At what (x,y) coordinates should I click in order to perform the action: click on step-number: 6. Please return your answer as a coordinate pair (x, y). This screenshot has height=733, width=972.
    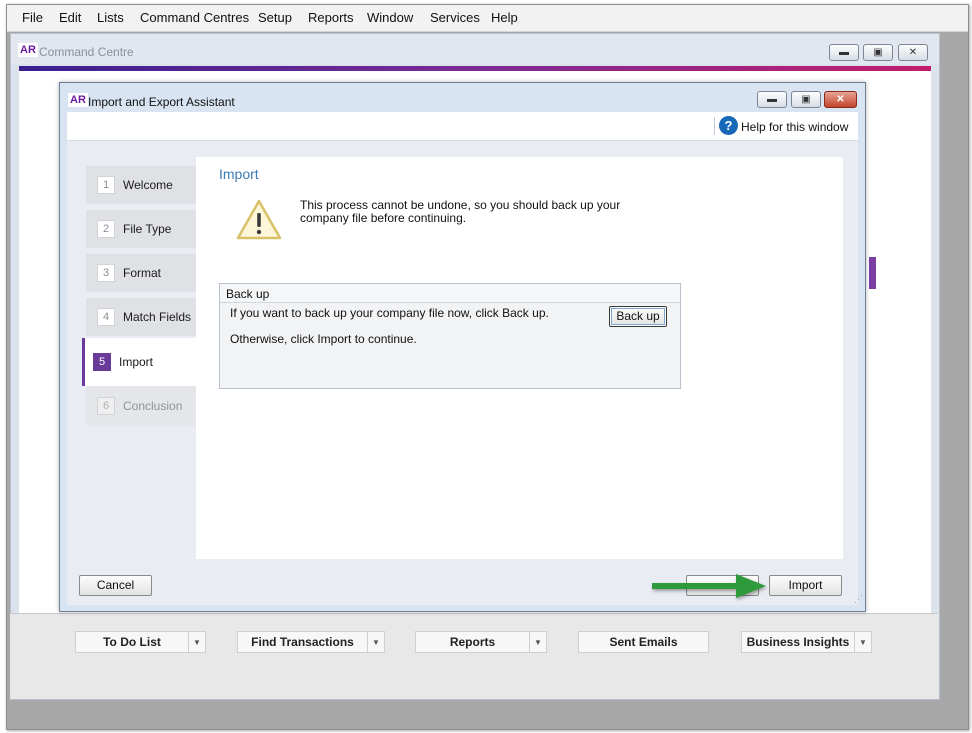
    Looking at the image, I should click on (106, 406).